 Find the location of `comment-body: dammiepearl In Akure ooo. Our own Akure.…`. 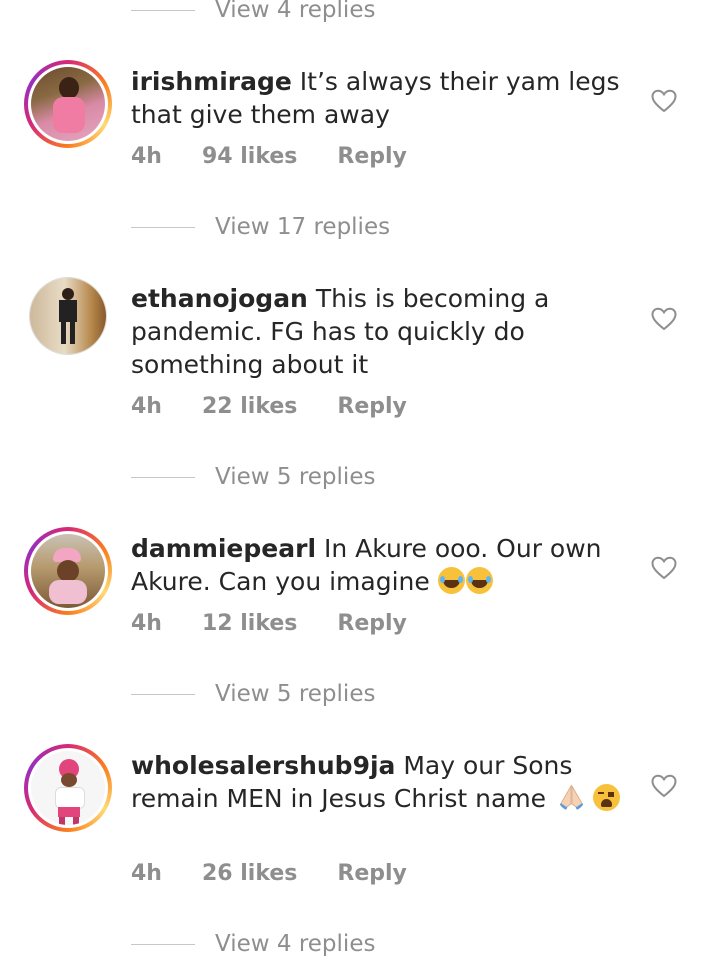

comment-body: dammiepearl In Akure ooo. Our own Akure.… is located at coordinates (386, 565).